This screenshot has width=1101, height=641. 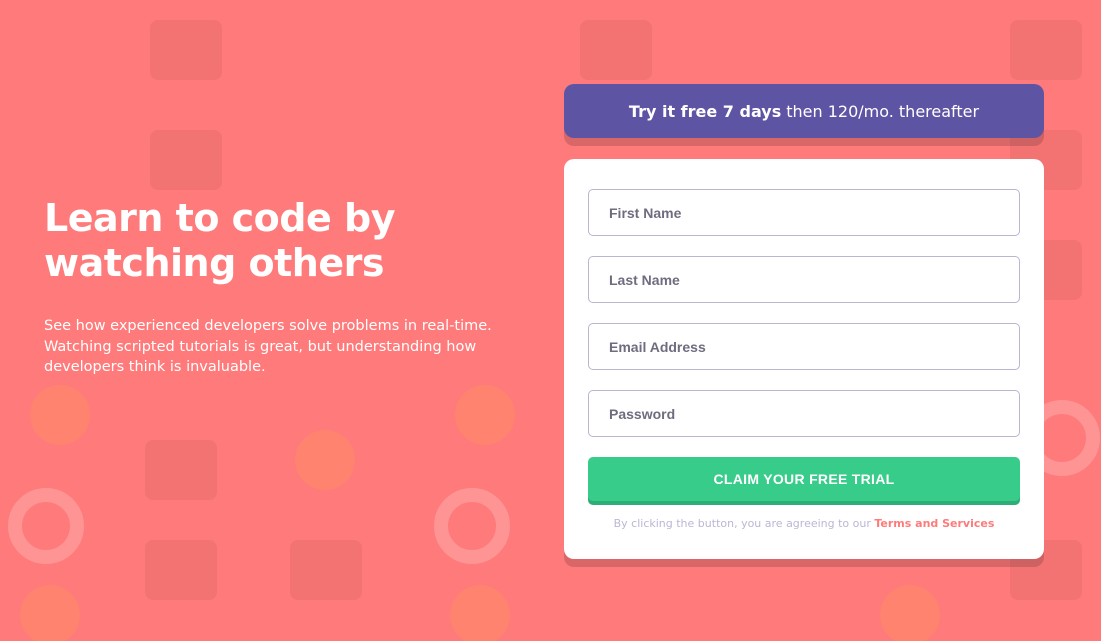 I want to click on email-input, so click(x=804, y=346).